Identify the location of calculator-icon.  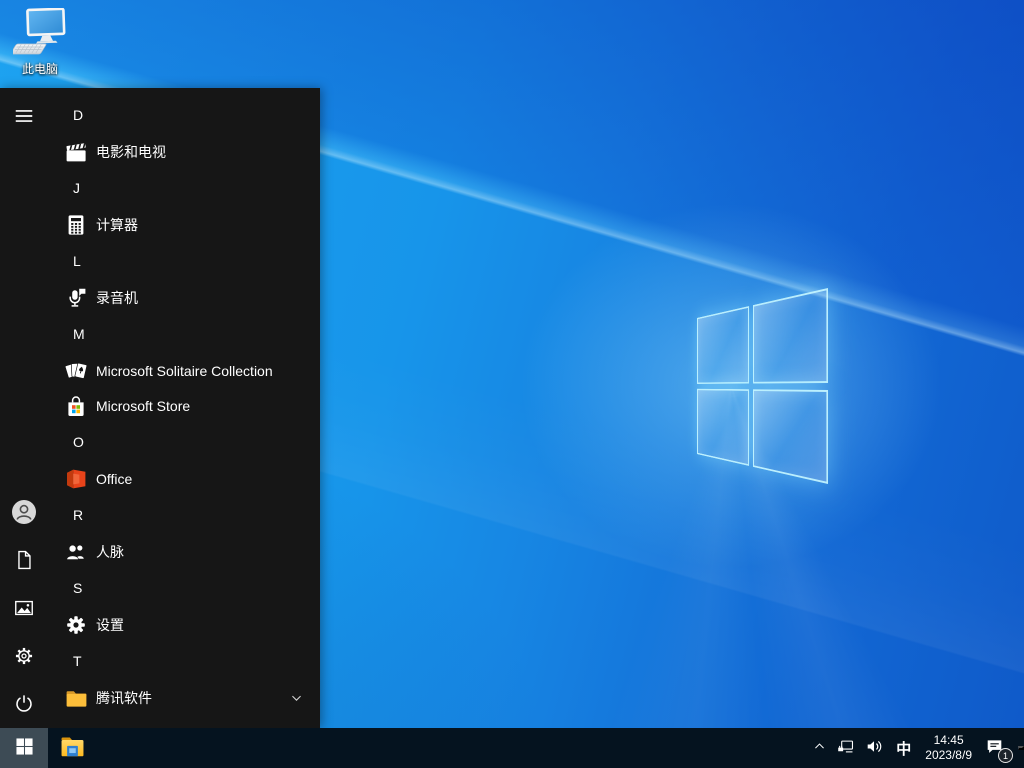
(76, 225).